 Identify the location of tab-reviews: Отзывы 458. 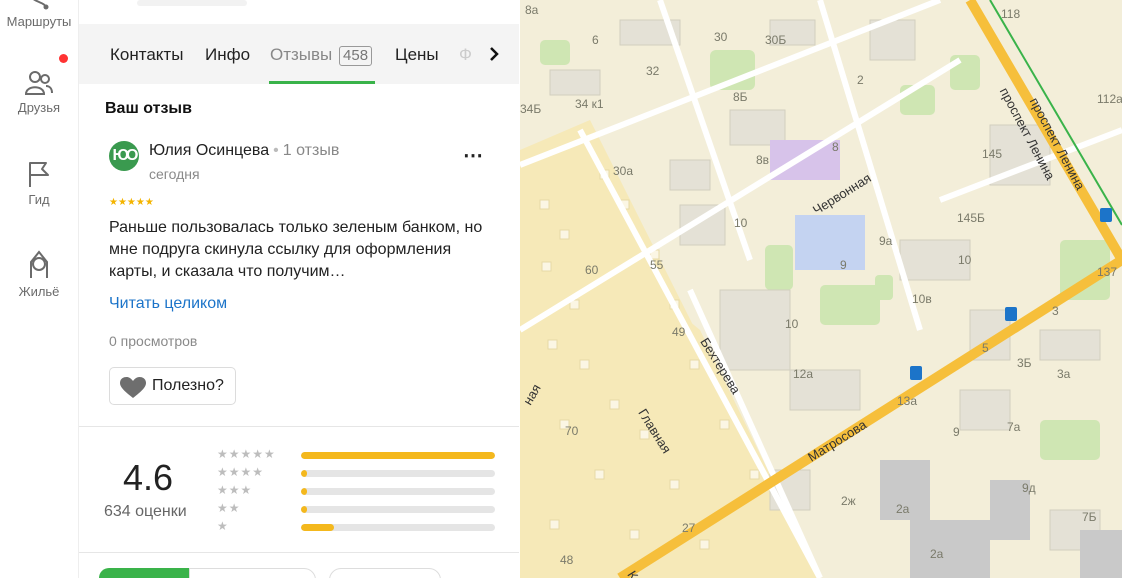
(321, 55).